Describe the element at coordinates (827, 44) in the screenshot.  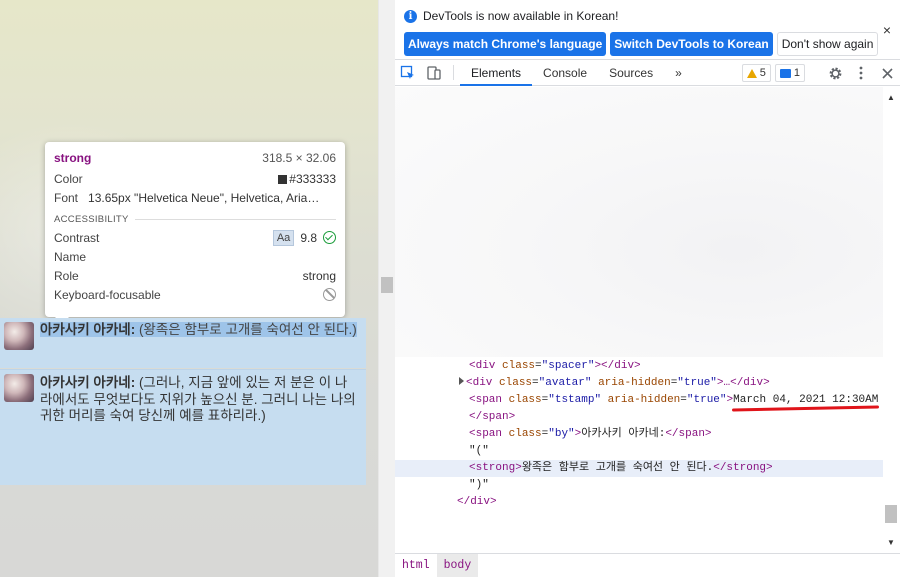
I see `dont-show-again-button: Don't show again` at that location.